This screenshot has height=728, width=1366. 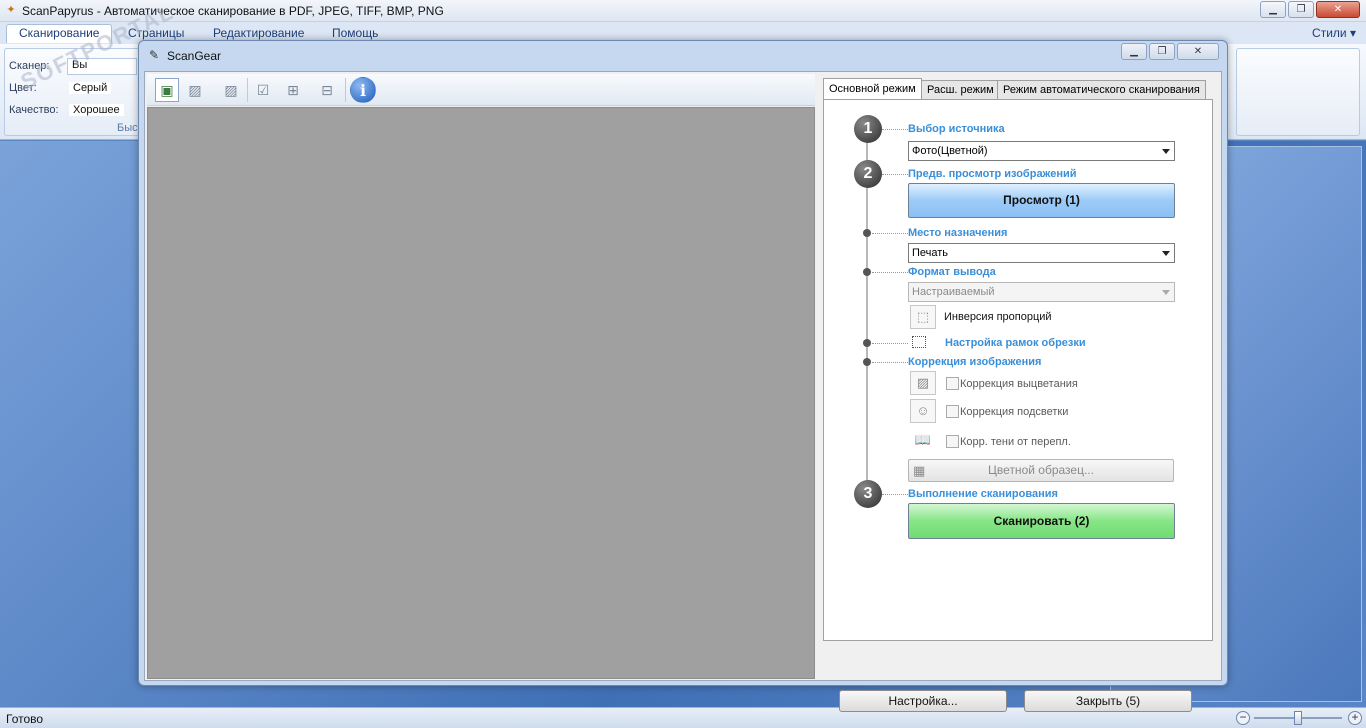 What do you see at coordinates (29, 66) in the screenshot?
I see `scanner-label: Сканер:` at bounding box center [29, 66].